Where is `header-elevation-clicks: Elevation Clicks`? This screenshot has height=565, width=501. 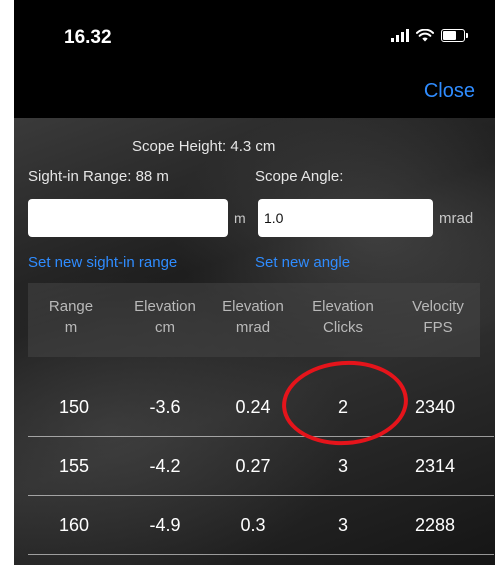
header-elevation-clicks: Elevation Clicks is located at coordinates (343, 317).